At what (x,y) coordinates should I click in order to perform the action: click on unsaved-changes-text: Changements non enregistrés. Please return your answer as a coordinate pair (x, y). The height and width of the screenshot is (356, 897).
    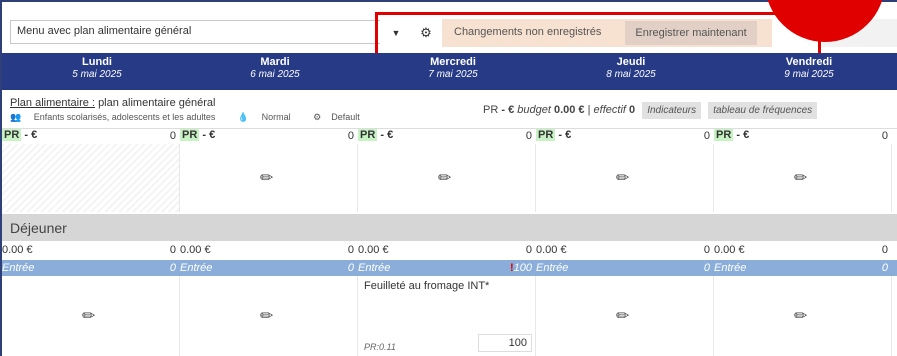
    Looking at the image, I should click on (528, 32).